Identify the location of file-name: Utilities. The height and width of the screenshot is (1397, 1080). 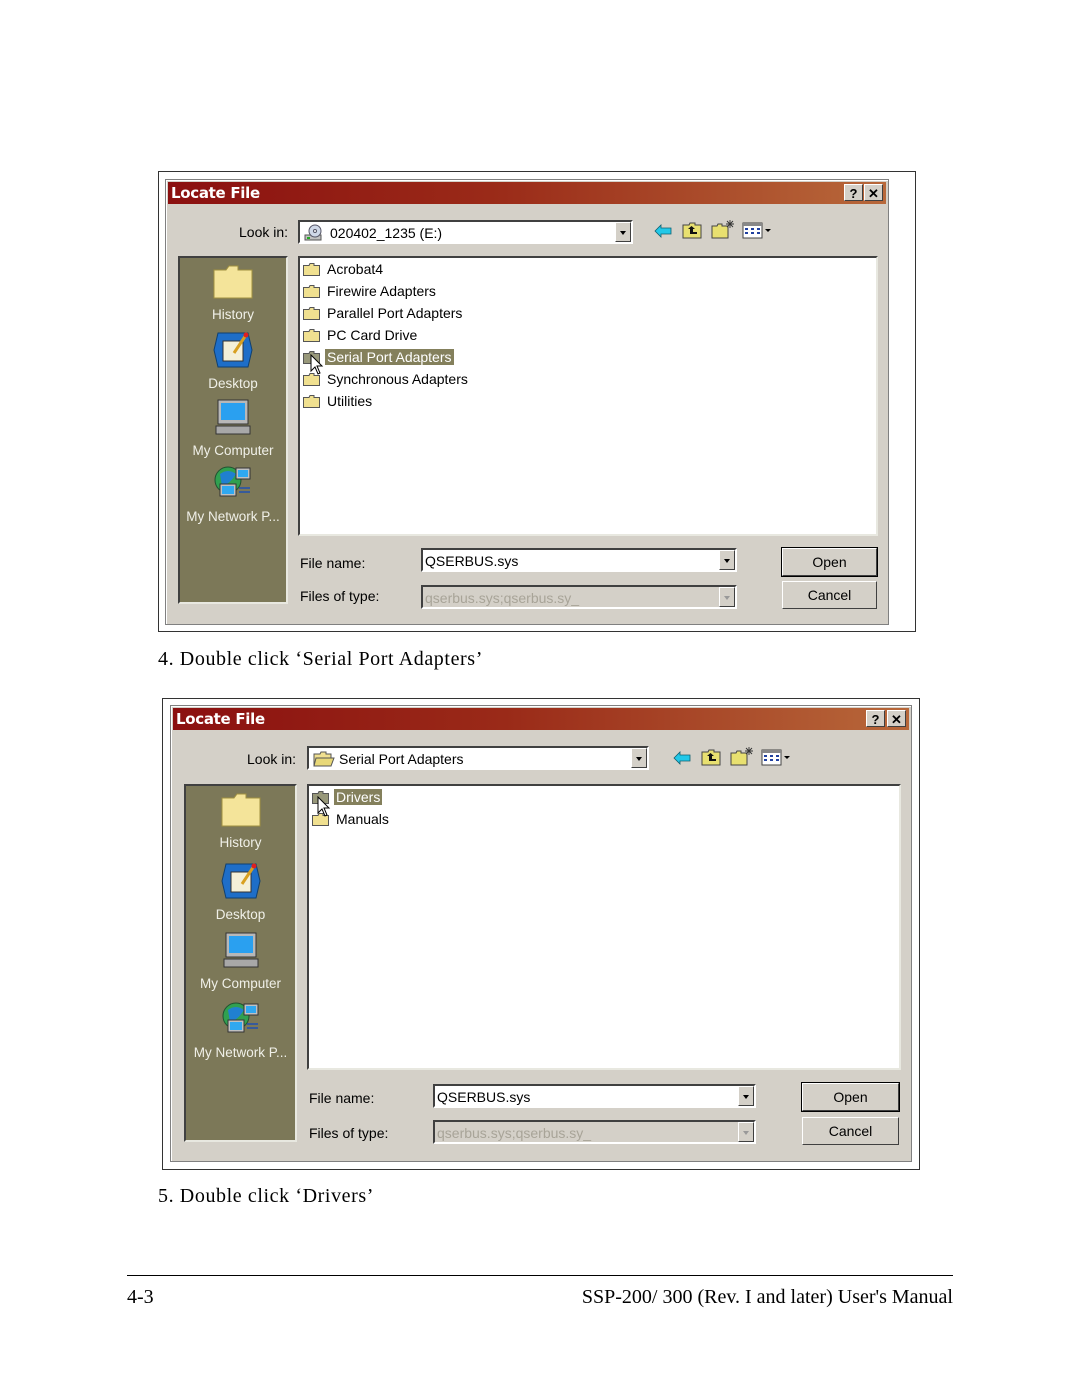
(350, 401).